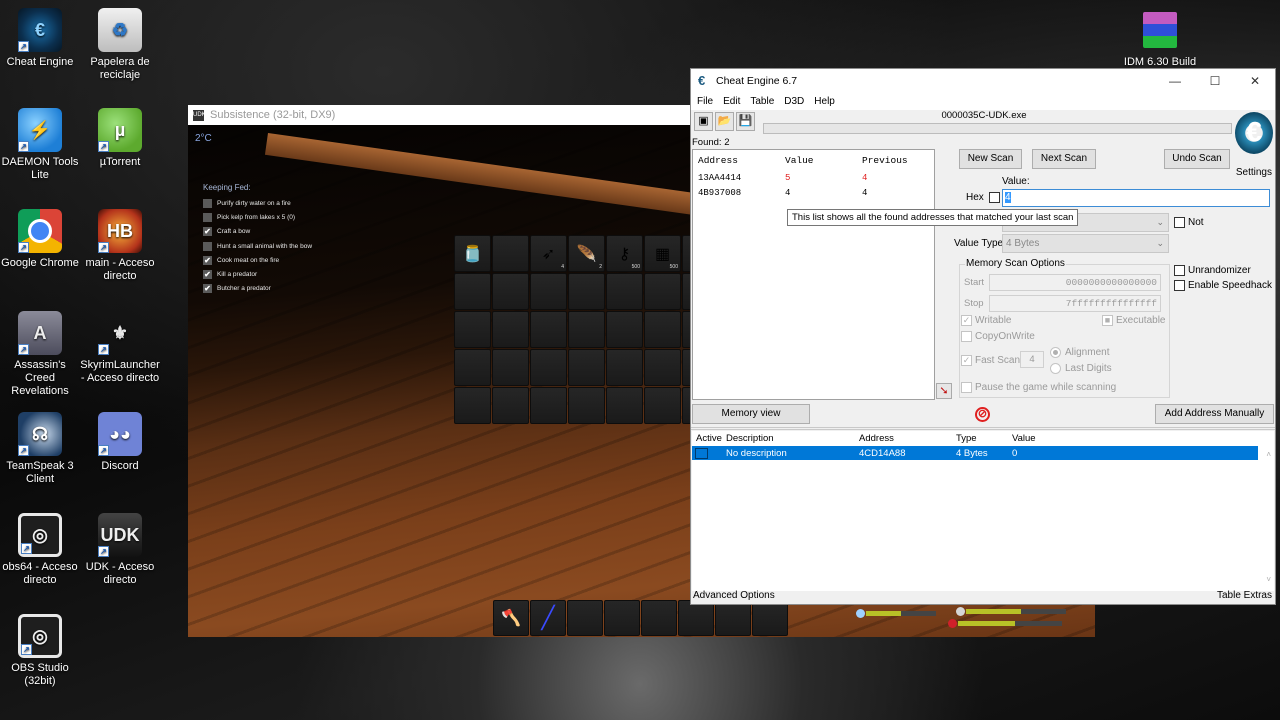 The height and width of the screenshot is (720, 1280). What do you see at coordinates (792, 438) in the screenshot?
I see `column-header-description: Description` at bounding box center [792, 438].